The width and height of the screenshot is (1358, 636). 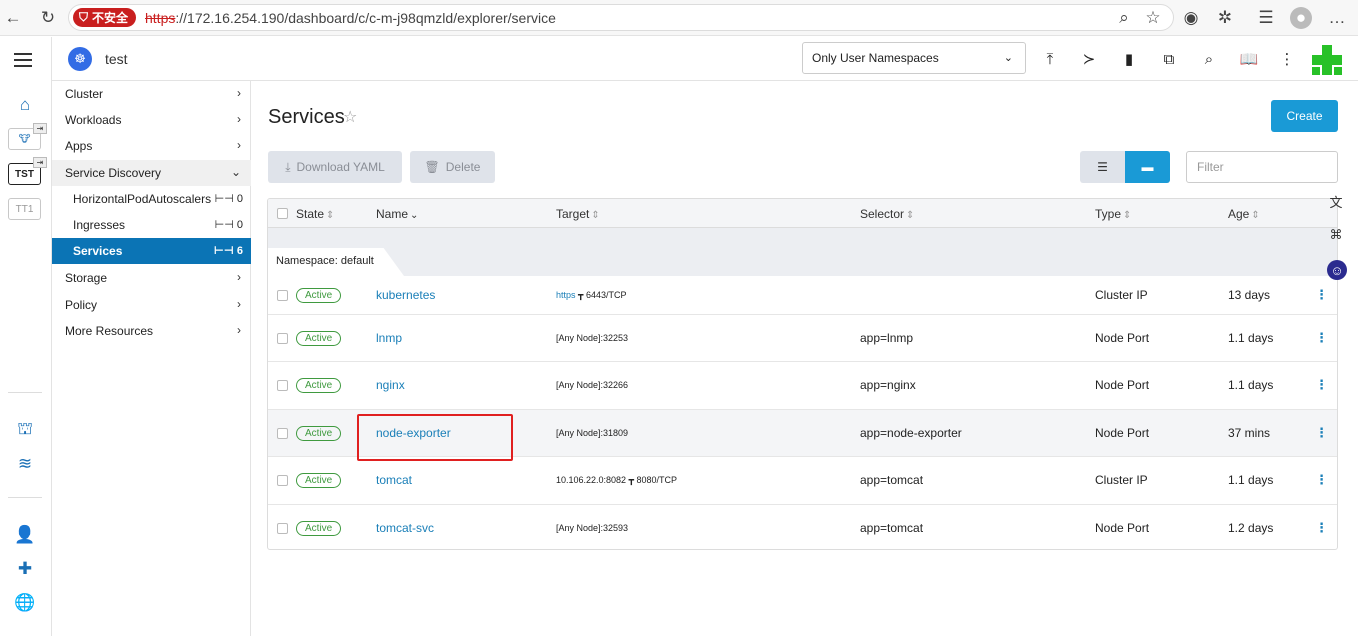 What do you see at coordinates (566, 295) in the screenshot?
I see `target-link: https` at bounding box center [566, 295].